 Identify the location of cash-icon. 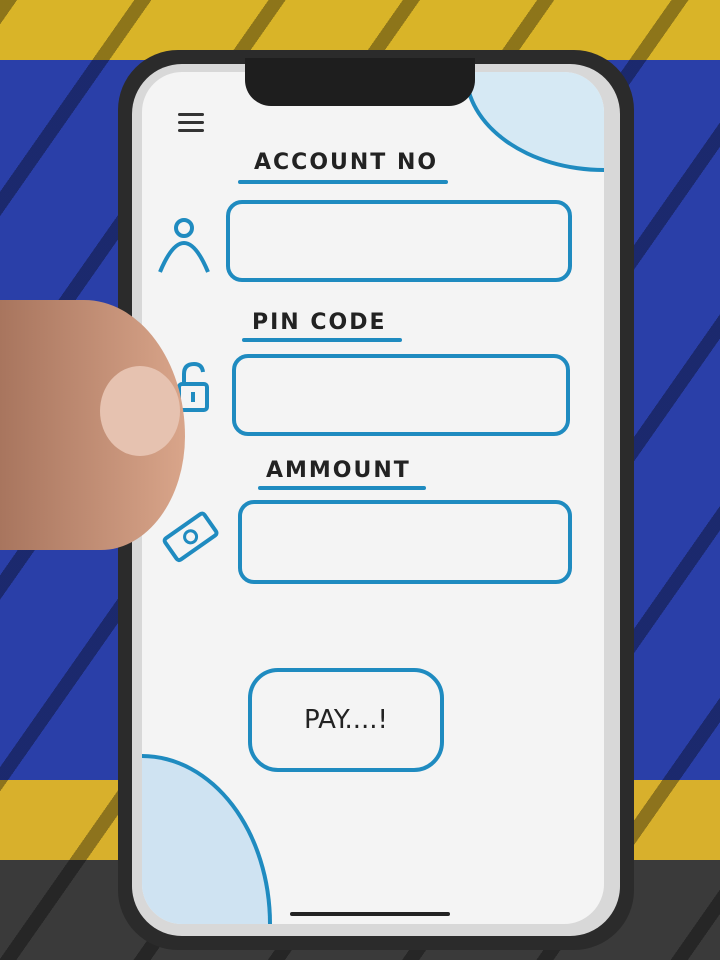
(190, 537).